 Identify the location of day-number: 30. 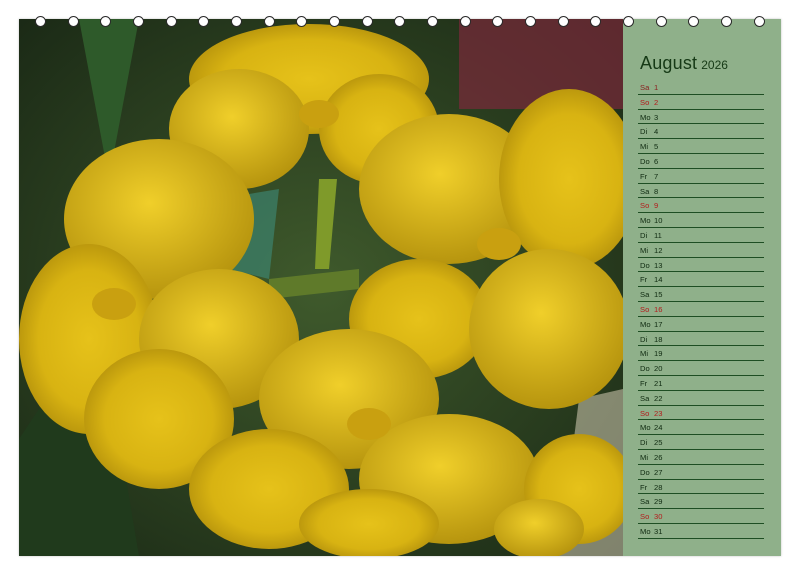
(658, 517).